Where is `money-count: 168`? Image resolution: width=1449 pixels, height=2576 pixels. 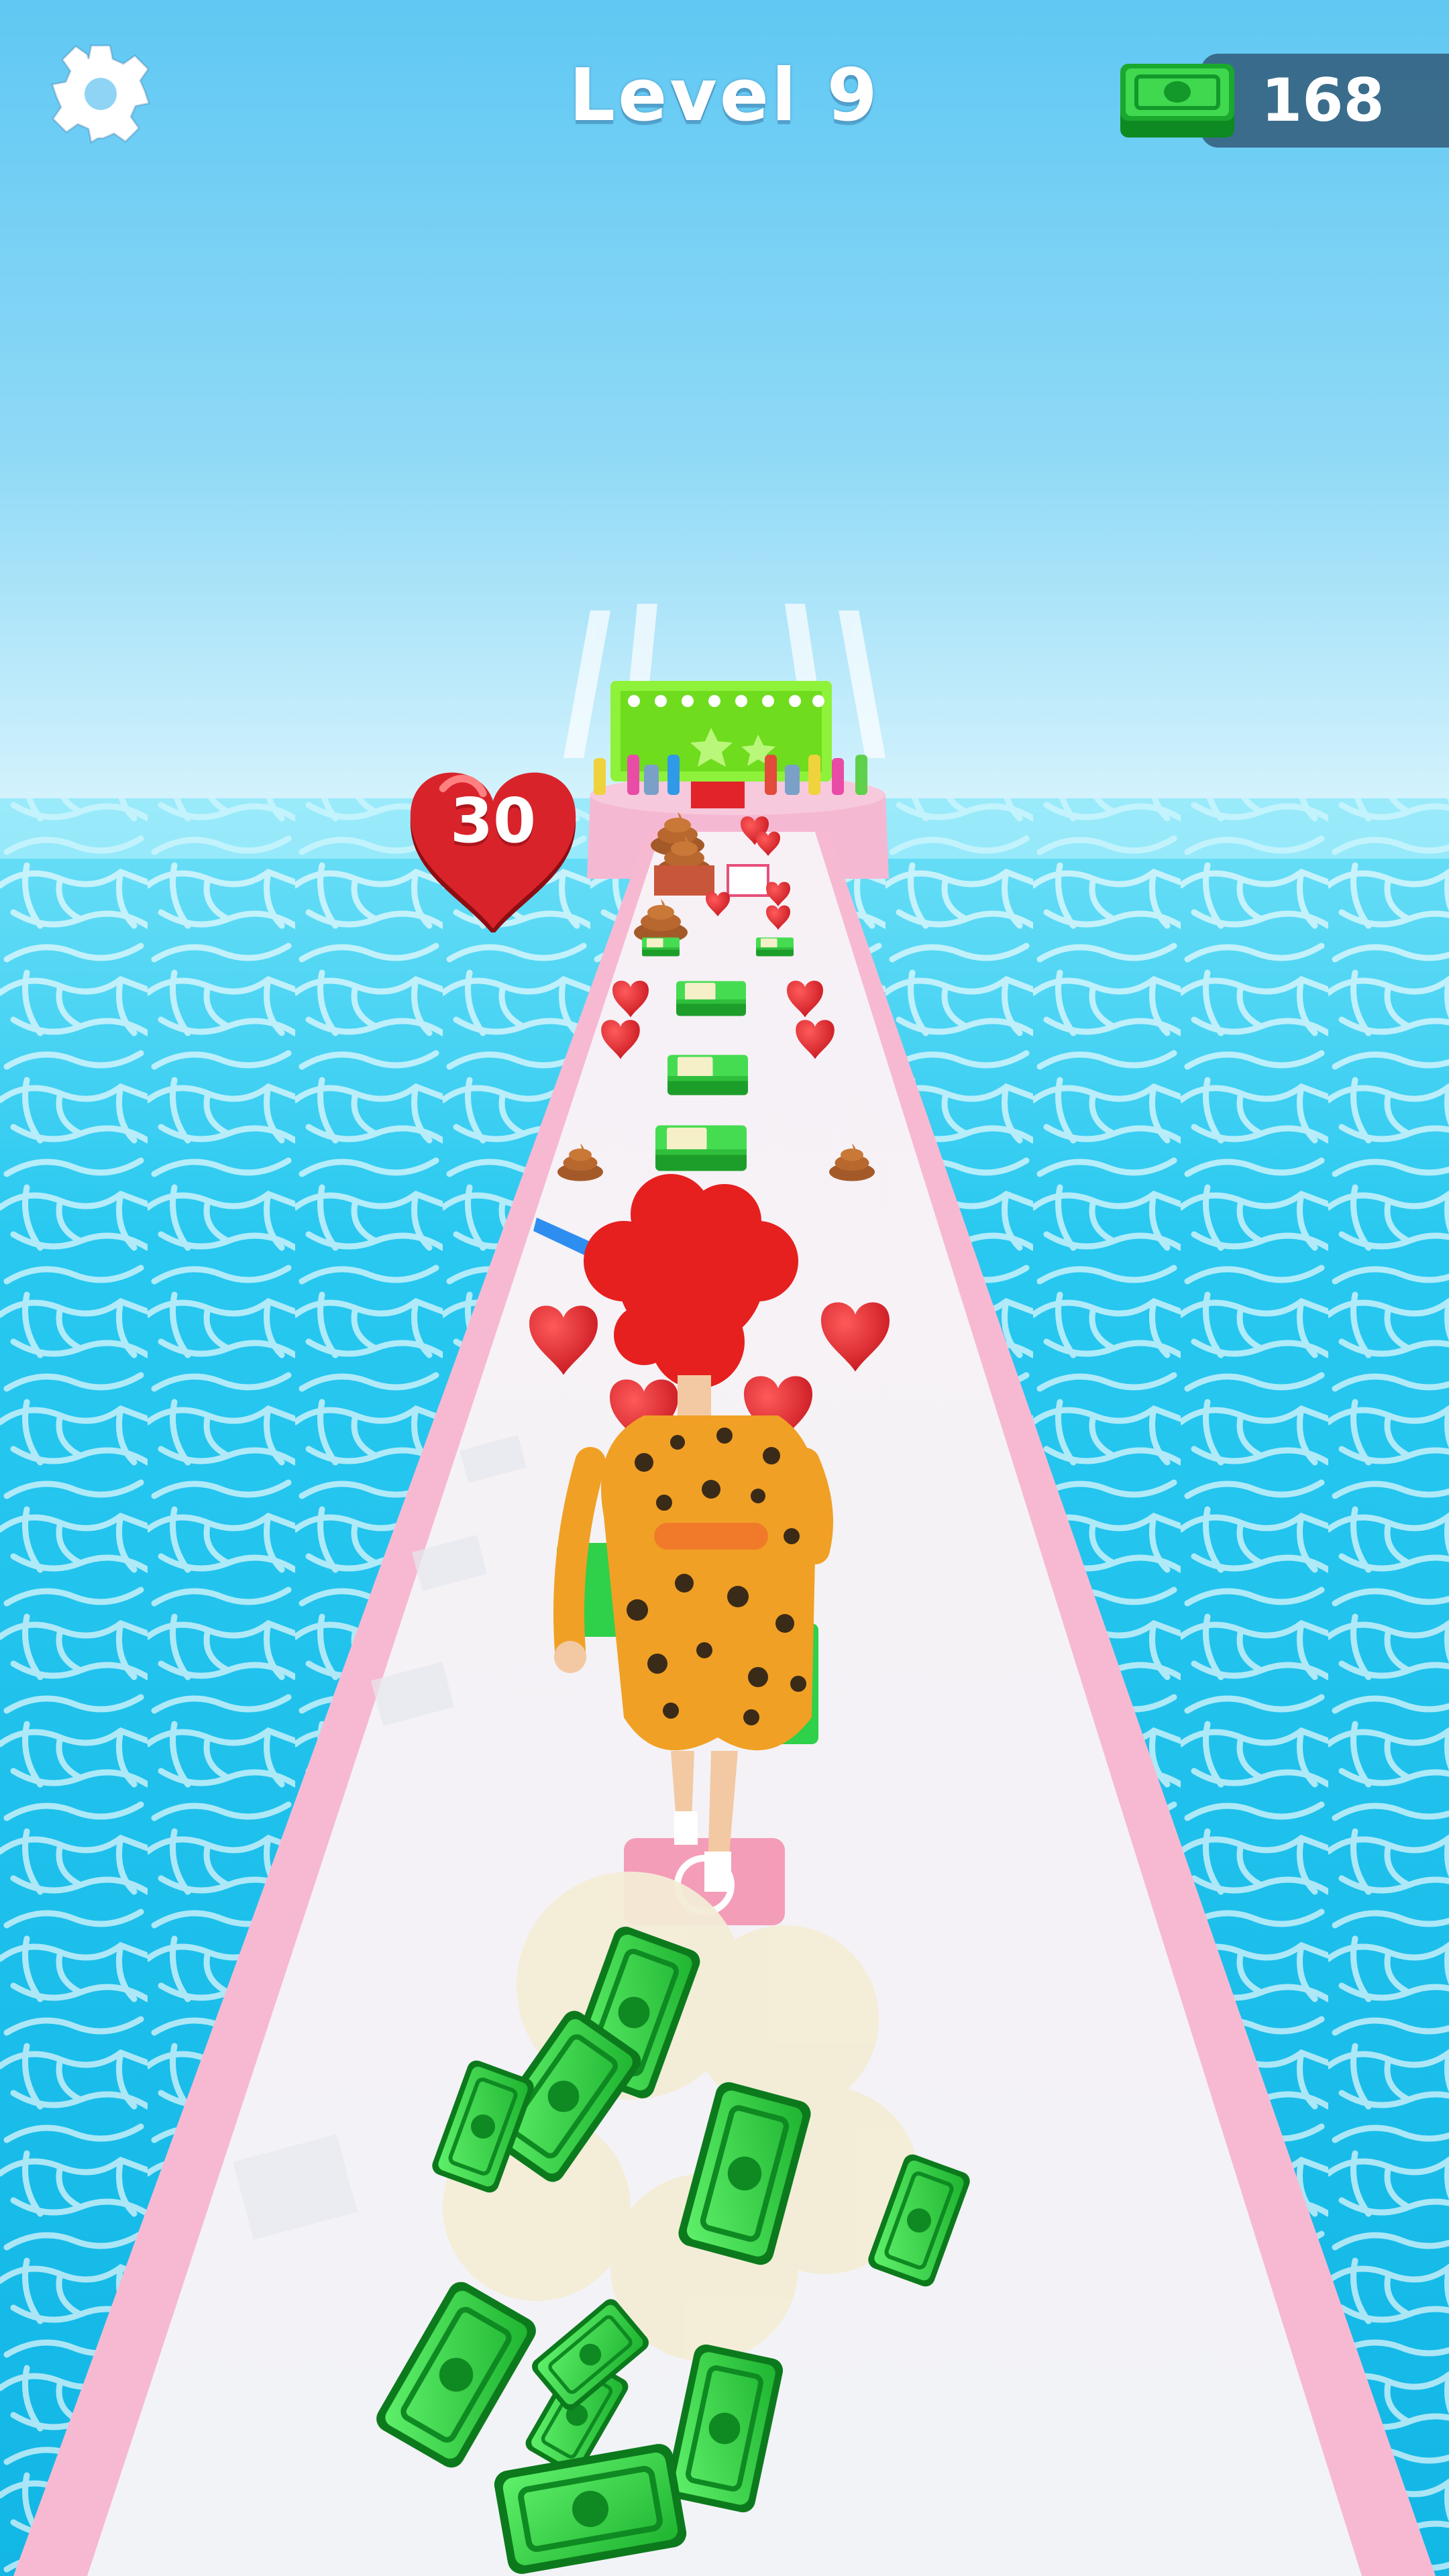 money-count: 168 is located at coordinates (1323, 100).